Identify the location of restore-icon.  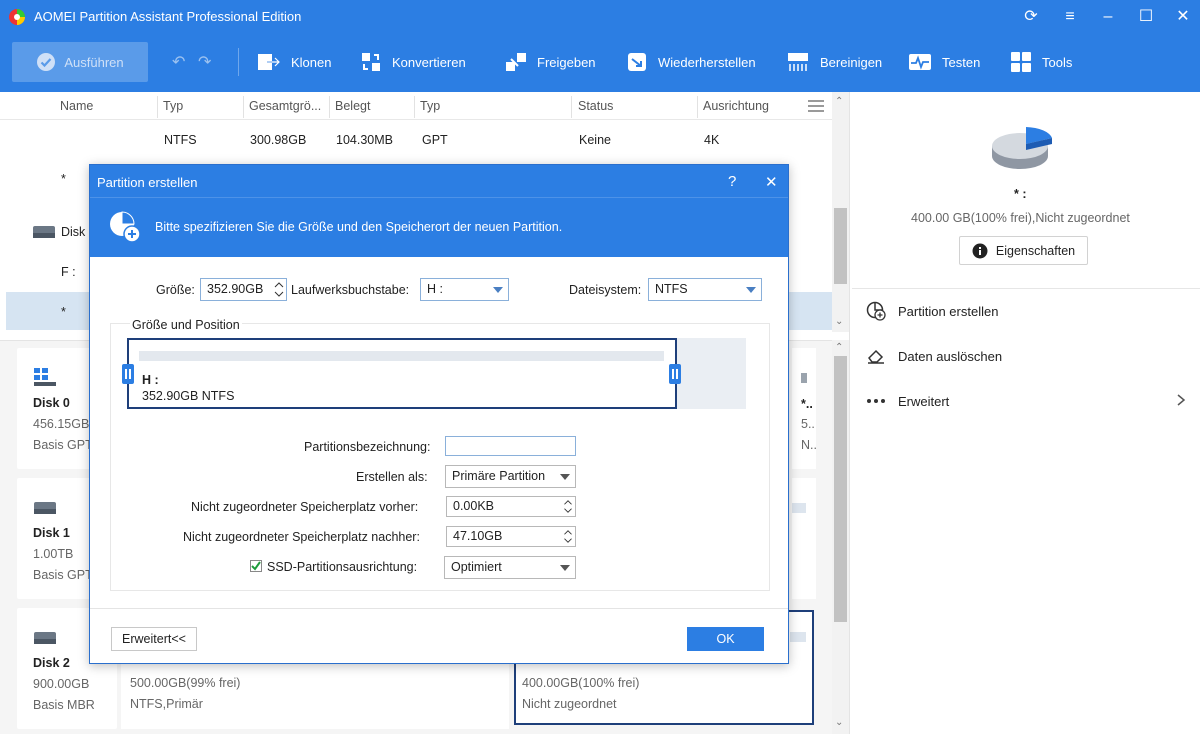
(637, 62).